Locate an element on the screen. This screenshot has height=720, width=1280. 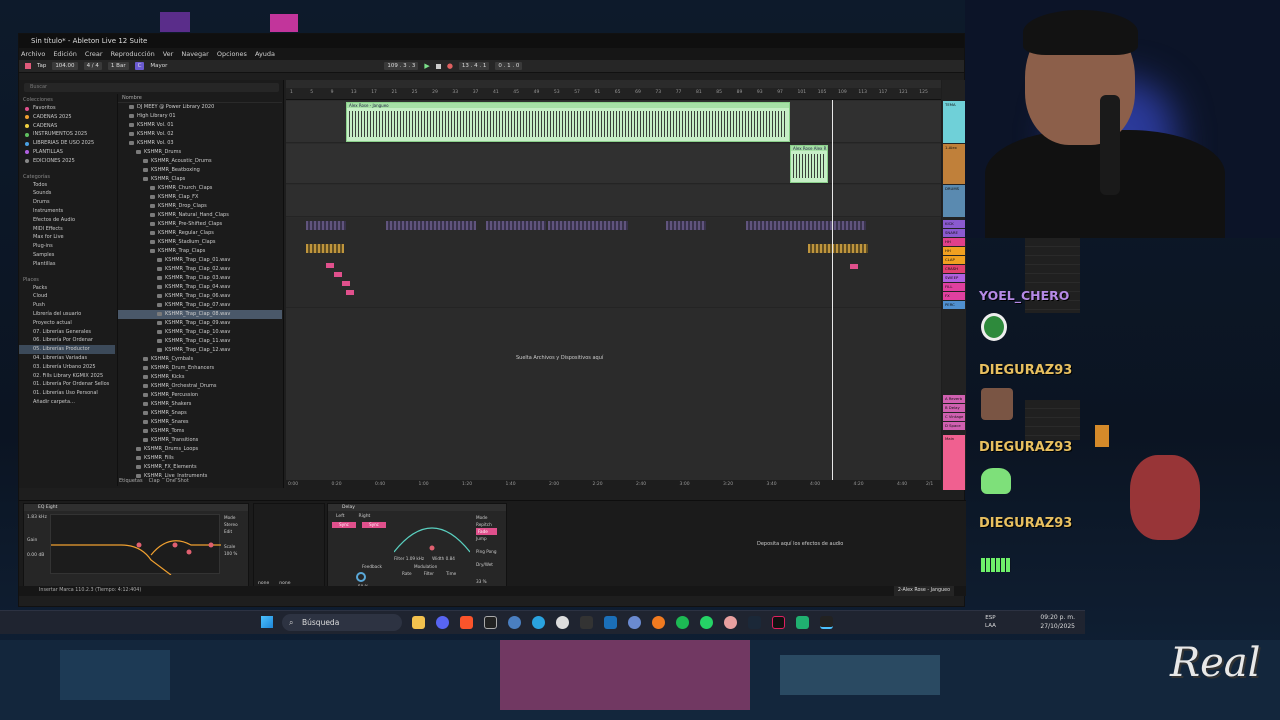
browser-list-item: KSHMR_Trap_Claps is located at coordinates (200, 251).